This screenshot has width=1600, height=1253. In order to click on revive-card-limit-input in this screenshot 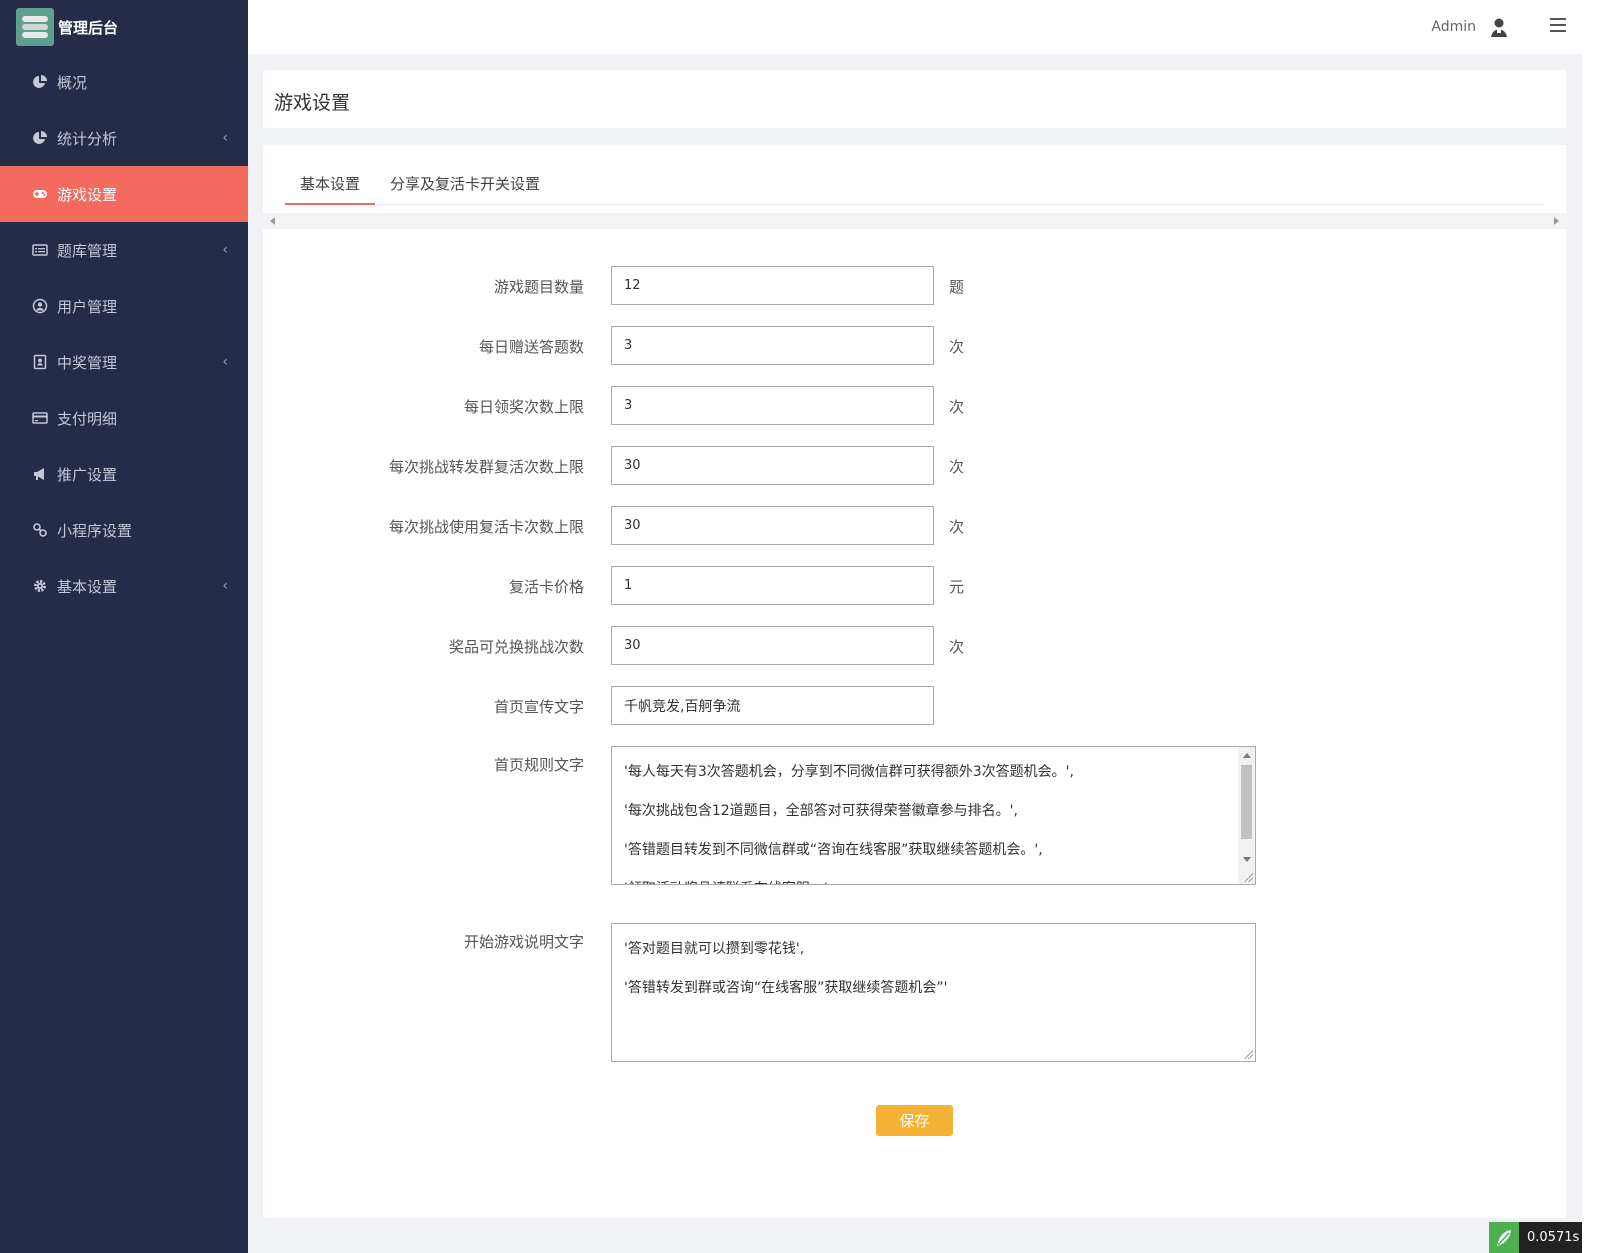, I will do `click(772, 525)`.